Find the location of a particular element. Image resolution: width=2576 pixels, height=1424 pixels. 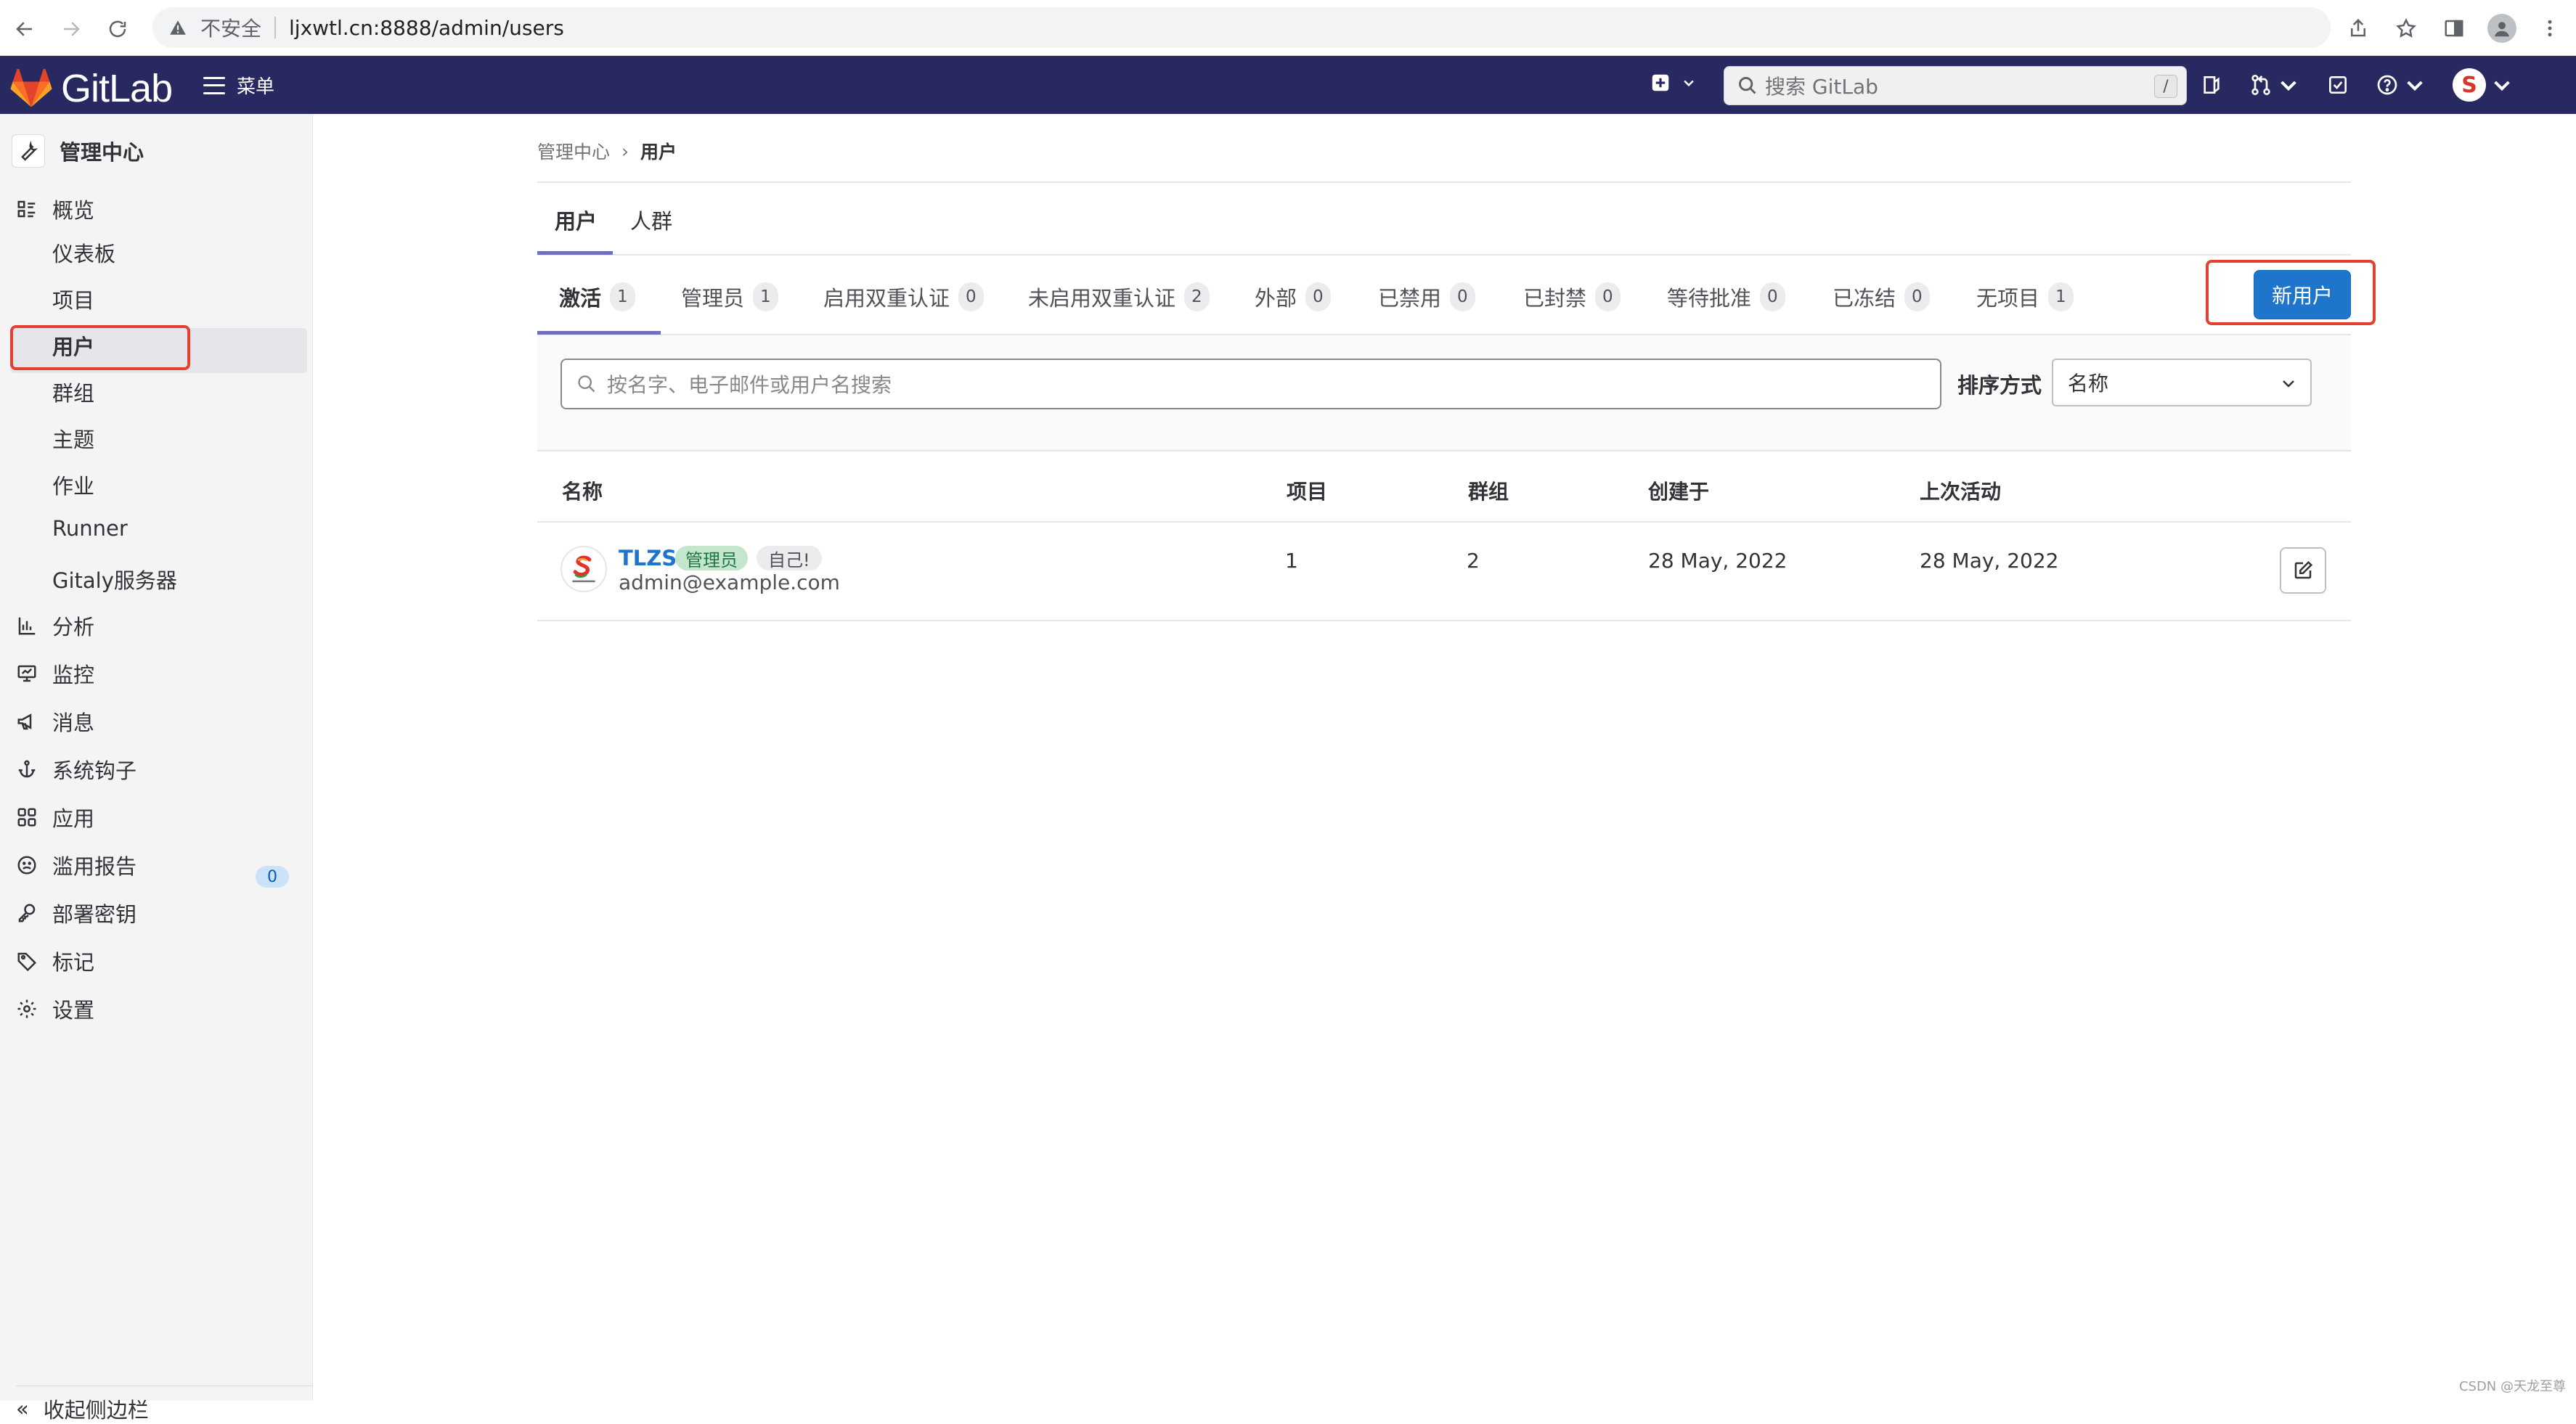

help-button is located at coordinates (2401, 85).